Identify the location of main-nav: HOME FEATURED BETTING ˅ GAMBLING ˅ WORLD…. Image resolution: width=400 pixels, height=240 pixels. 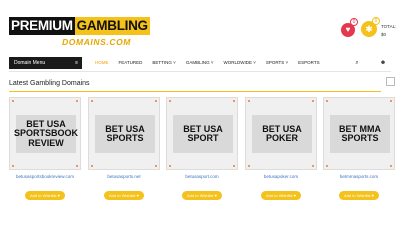
(207, 63).